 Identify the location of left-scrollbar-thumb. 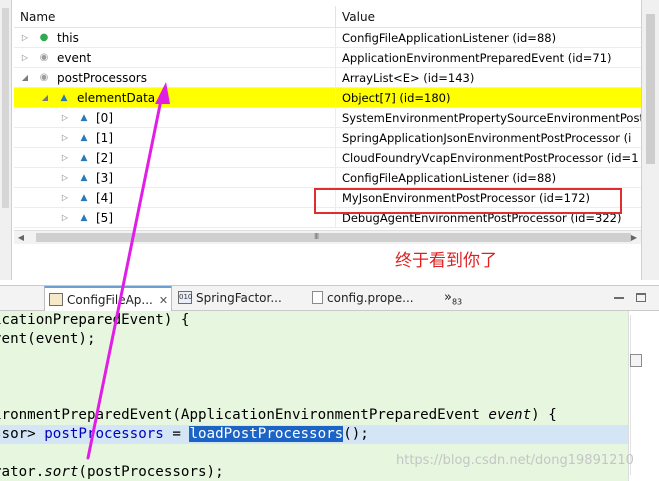
(5, 108).